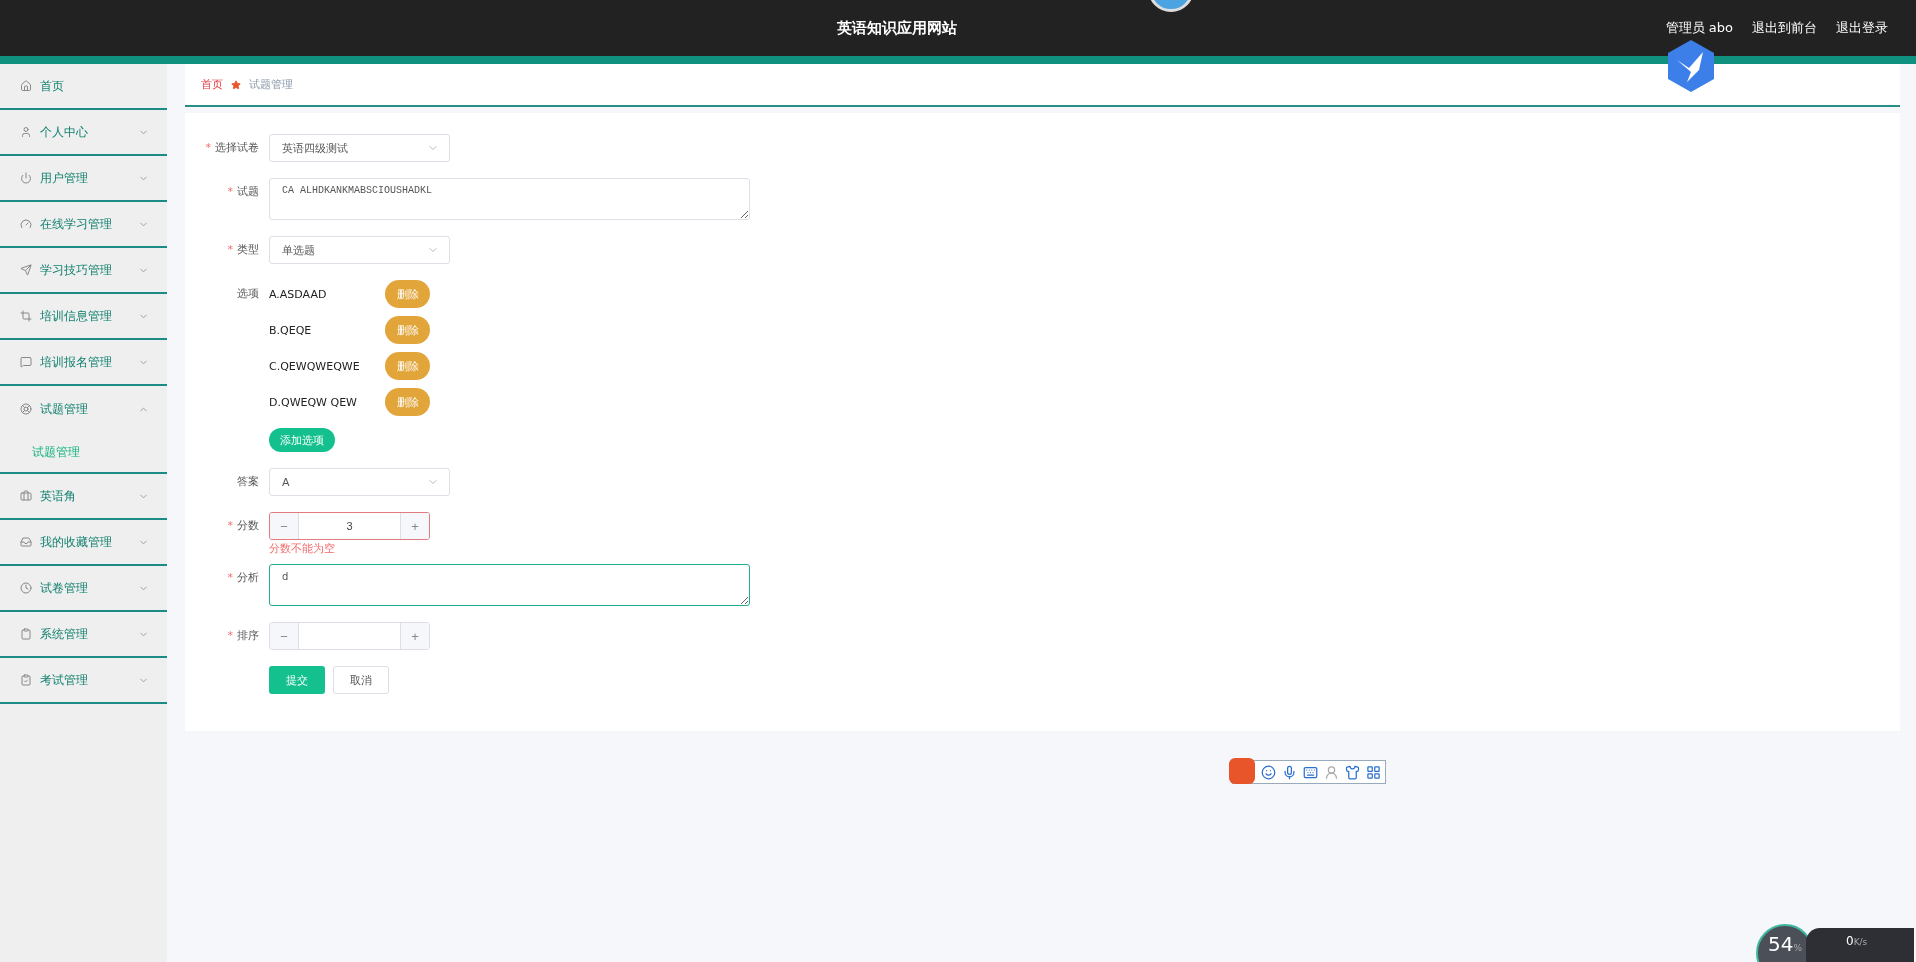 This screenshot has width=1916, height=962. What do you see at coordinates (313, 402) in the screenshot?
I see `option-text: D.QWEQW QEW` at bounding box center [313, 402].